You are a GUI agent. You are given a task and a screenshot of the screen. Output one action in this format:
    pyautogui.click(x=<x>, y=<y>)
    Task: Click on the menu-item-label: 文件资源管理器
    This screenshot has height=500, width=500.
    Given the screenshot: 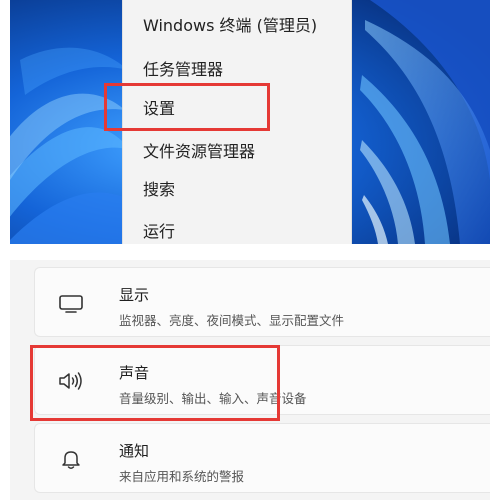 What is the action you would take?
    pyautogui.click(x=199, y=151)
    